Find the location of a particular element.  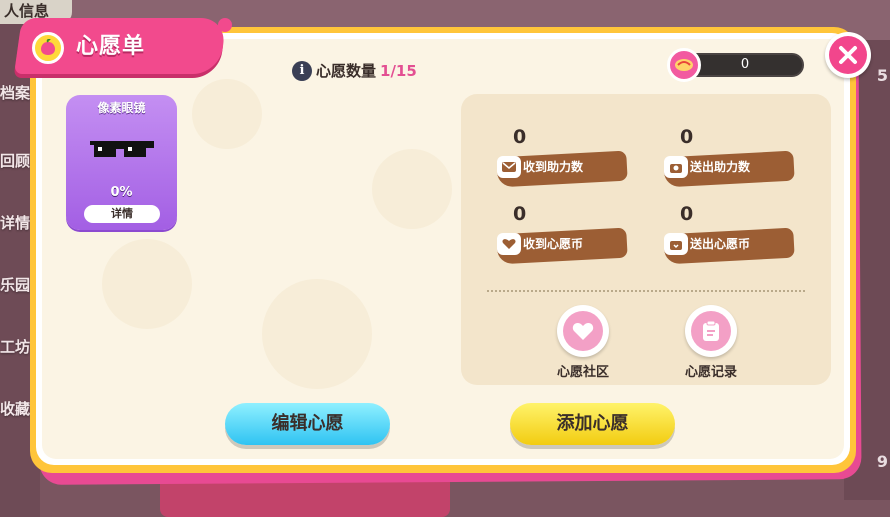

background-right-number: 5 is located at coordinates (882, 75).